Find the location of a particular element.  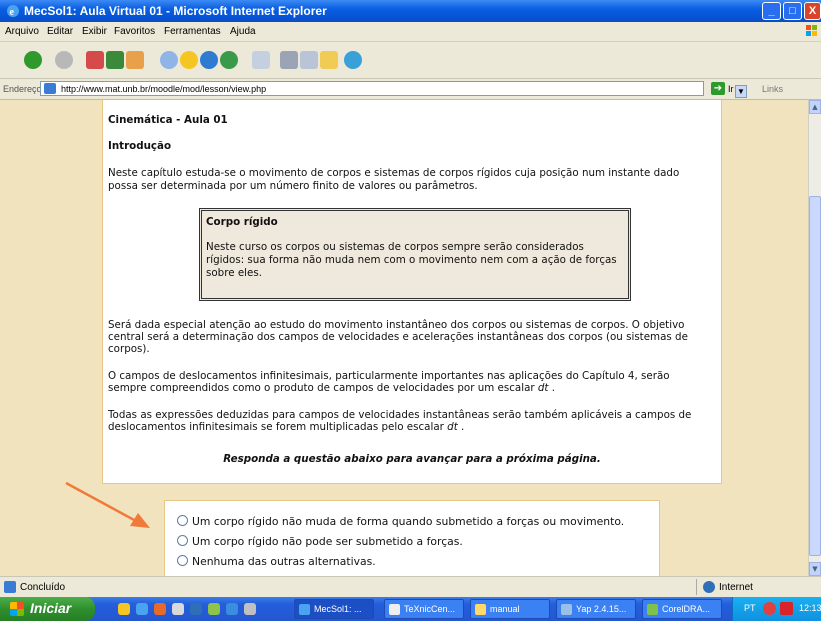

task-button: manual is located at coordinates (510, 609).